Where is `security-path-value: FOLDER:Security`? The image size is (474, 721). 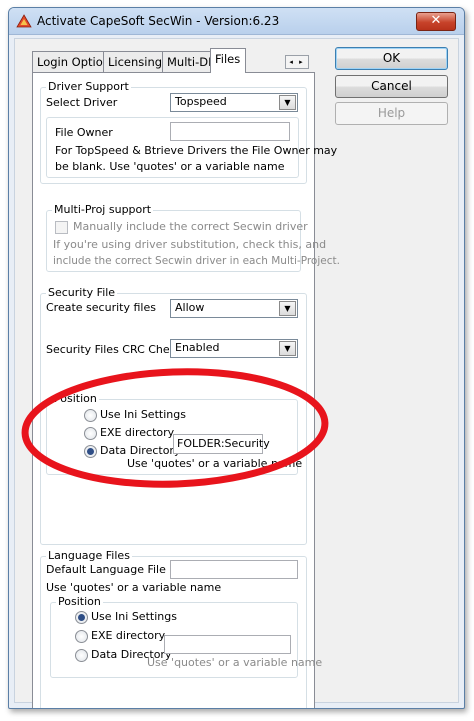 security-path-value: FOLDER:Security is located at coordinates (223, 443).